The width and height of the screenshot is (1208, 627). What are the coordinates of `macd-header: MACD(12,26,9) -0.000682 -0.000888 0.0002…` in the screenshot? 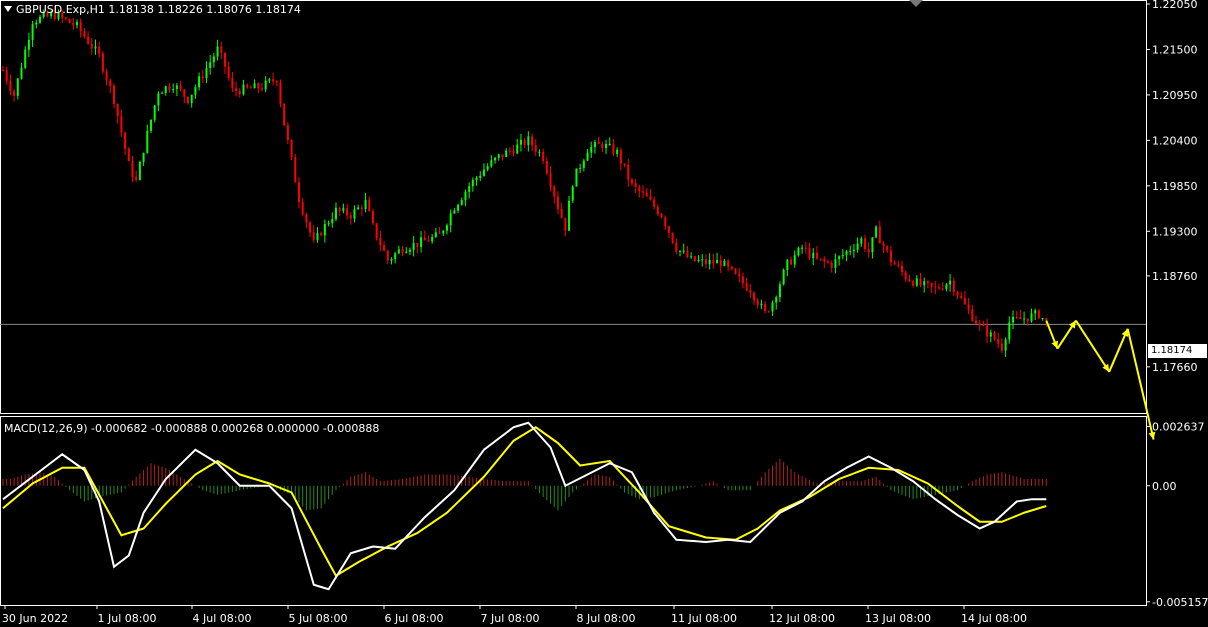 It's located at (192, 428).